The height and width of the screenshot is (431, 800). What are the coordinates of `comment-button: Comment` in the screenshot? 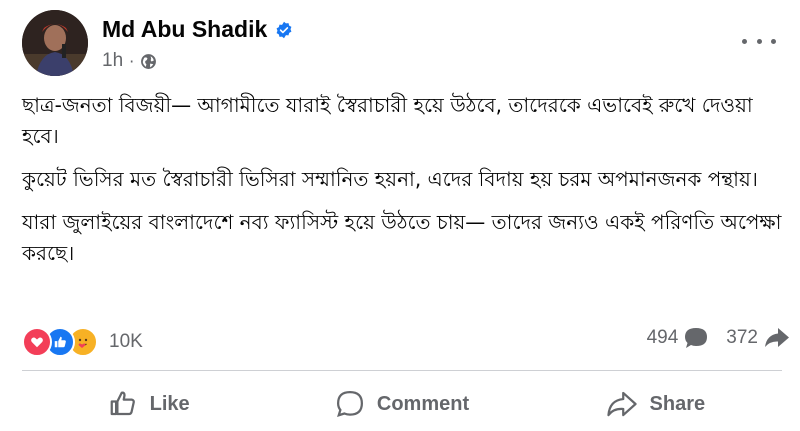 It's located at (401, 404).